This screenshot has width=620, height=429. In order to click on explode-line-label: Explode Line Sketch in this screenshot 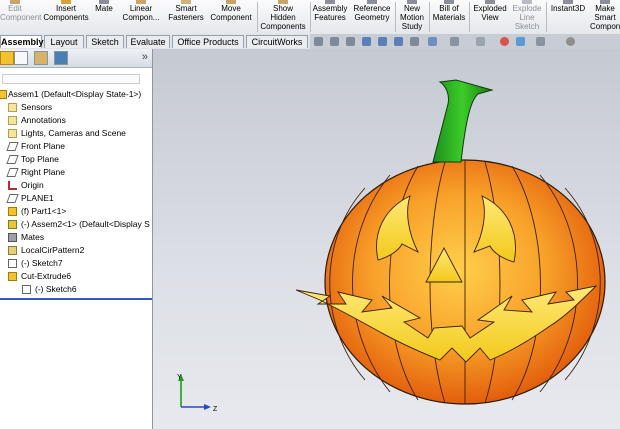, I will do `click(527, 17)`.